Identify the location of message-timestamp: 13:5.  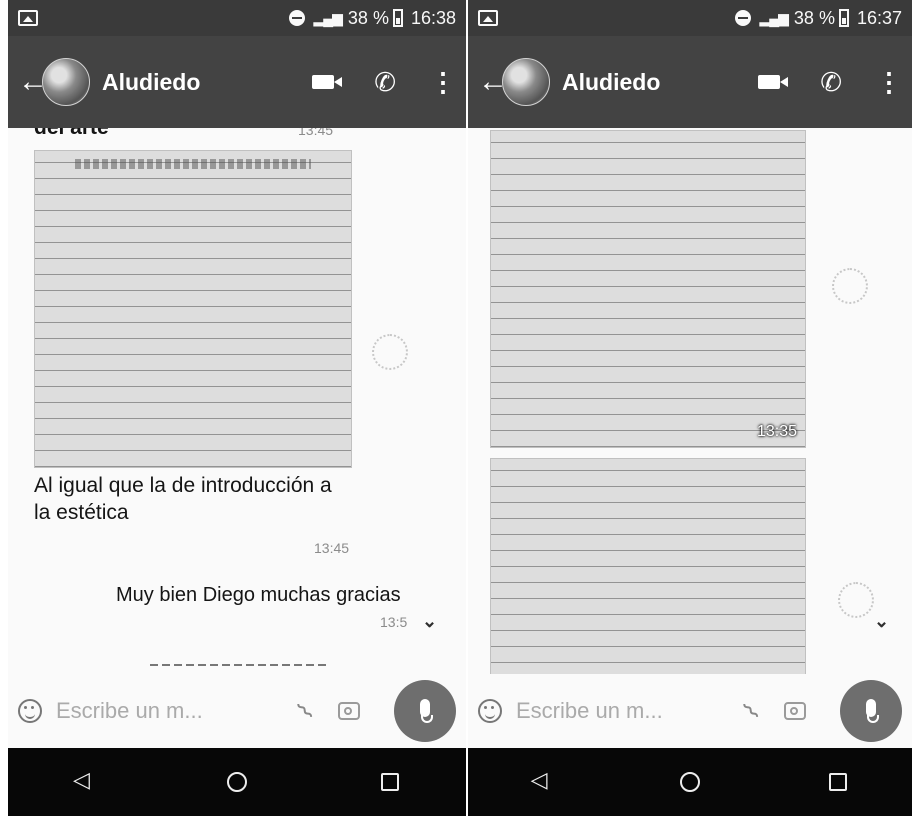
(394, 622).